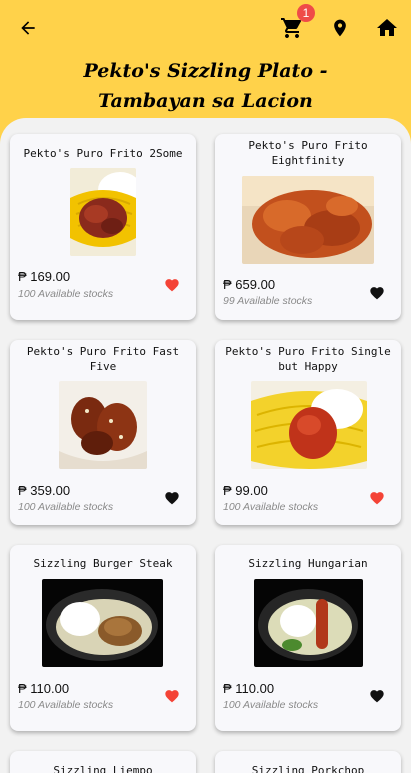 The image size is (411, 773). I want to click on location-button, so click(340, 28).